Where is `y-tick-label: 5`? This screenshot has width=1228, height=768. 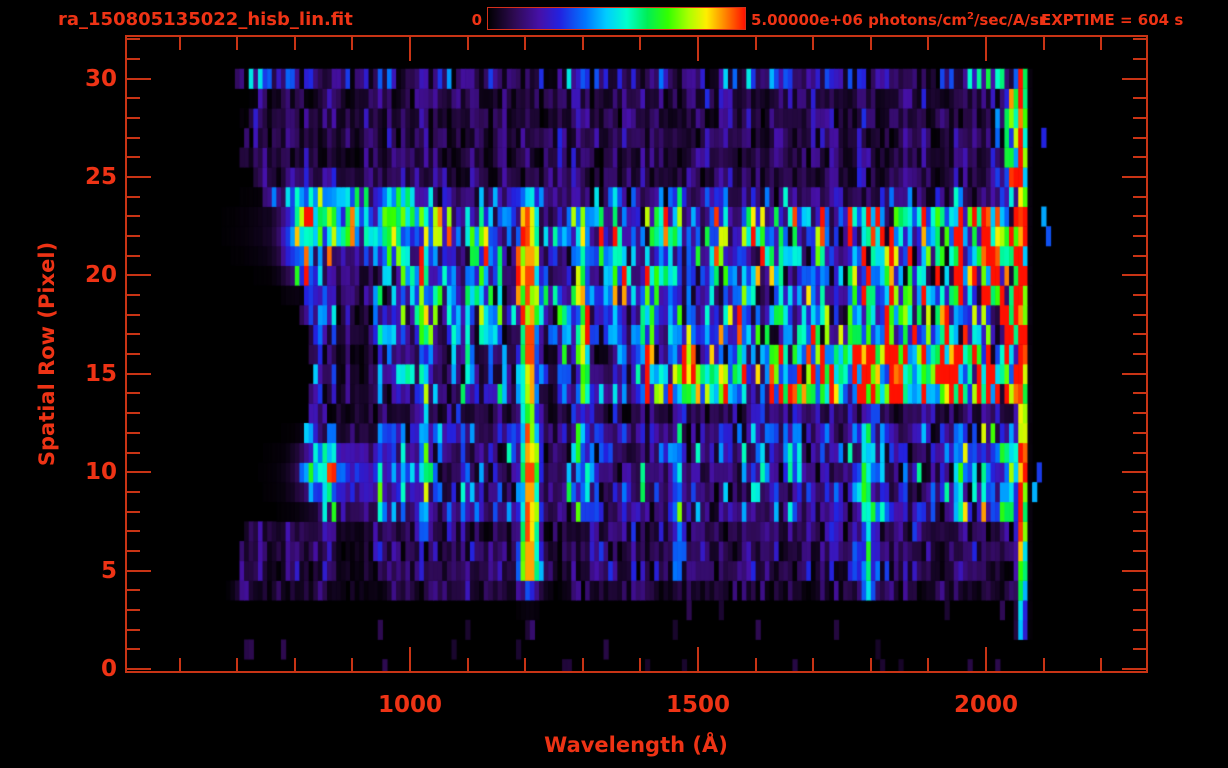 y-tick-label: 5 is located at coordinates (108, 570).